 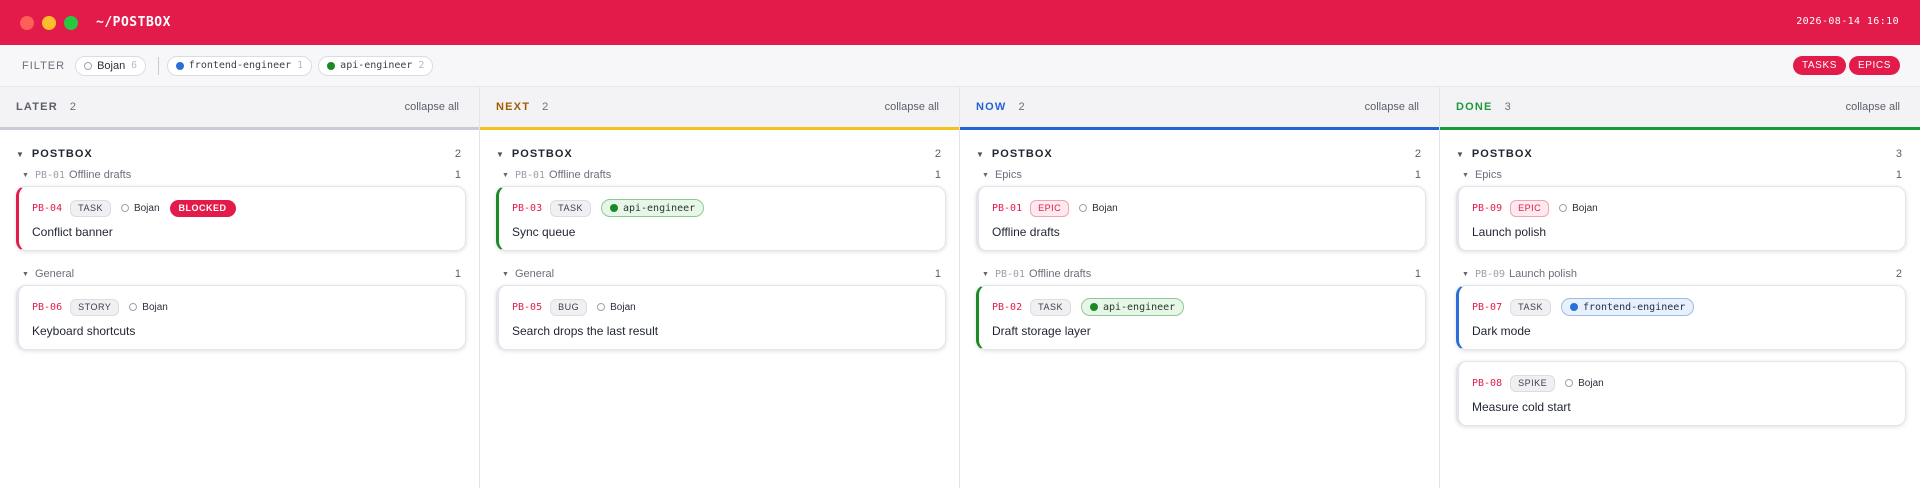 I want to click on card-meta: PB-05 BUG Bojan, so click(x=722, y=307).